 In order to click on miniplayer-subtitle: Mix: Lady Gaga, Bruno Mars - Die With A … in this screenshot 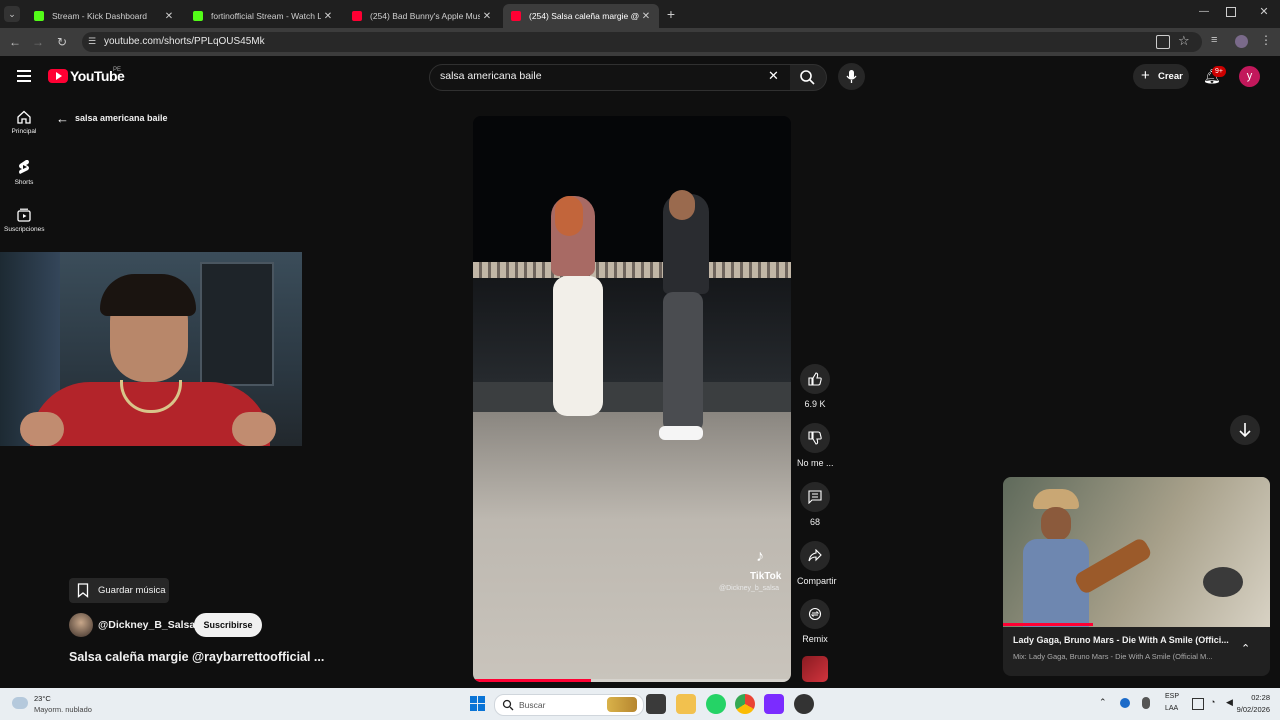, I will do `click(1113, 656)`.